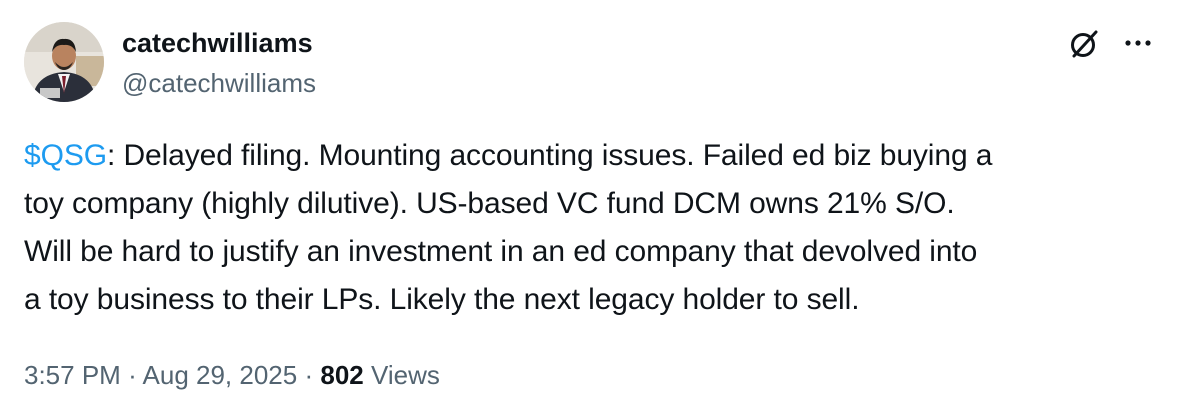  Describe the element at coordinates (1084, 44) in the screenshot. I see `grok-icon` at that location.